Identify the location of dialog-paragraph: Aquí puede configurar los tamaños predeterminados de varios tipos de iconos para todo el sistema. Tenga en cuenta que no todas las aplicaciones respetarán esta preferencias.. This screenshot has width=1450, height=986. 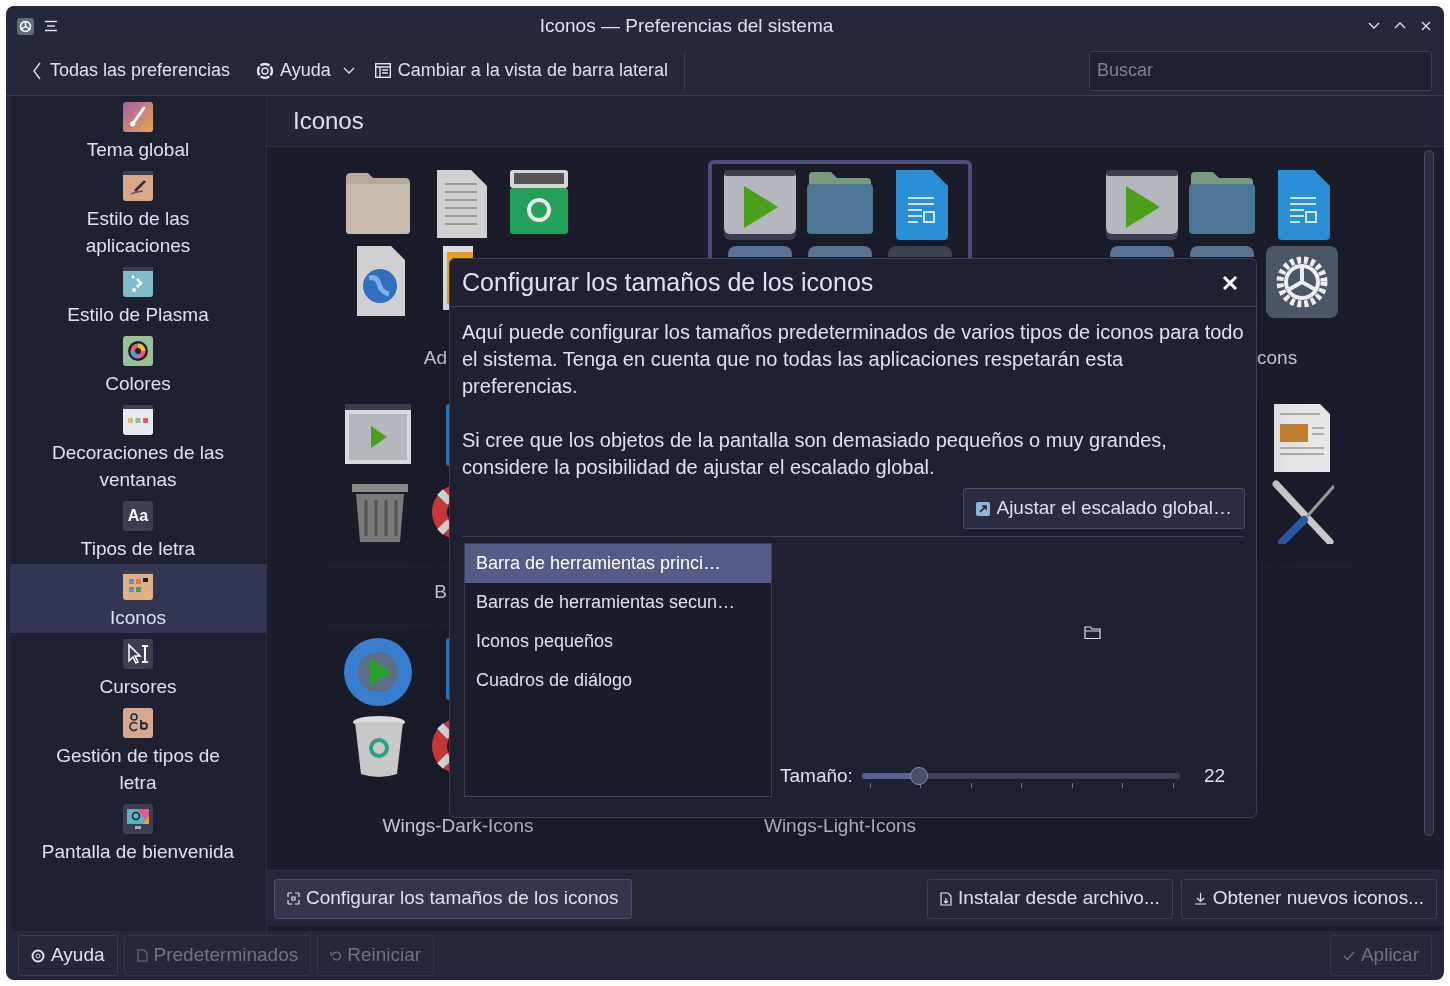
(853, 359).